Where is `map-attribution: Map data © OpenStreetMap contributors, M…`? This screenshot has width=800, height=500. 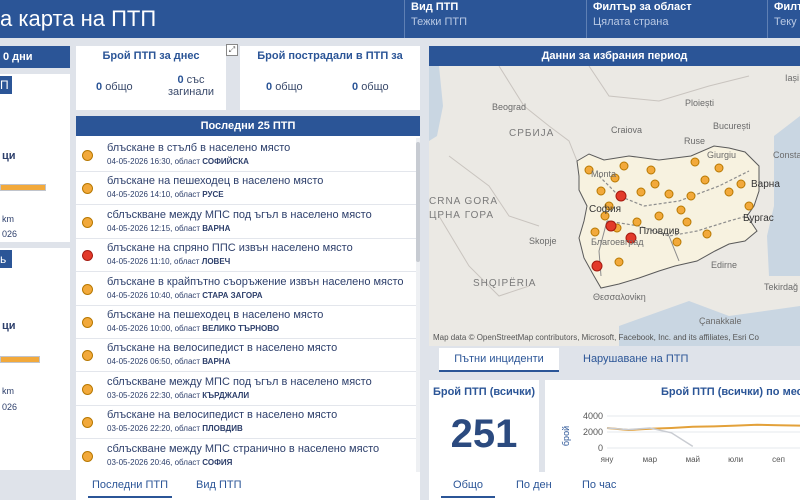
map-attribution: Map data © OpenStreetMap contributors, M… is located at coordinates (596, 337).